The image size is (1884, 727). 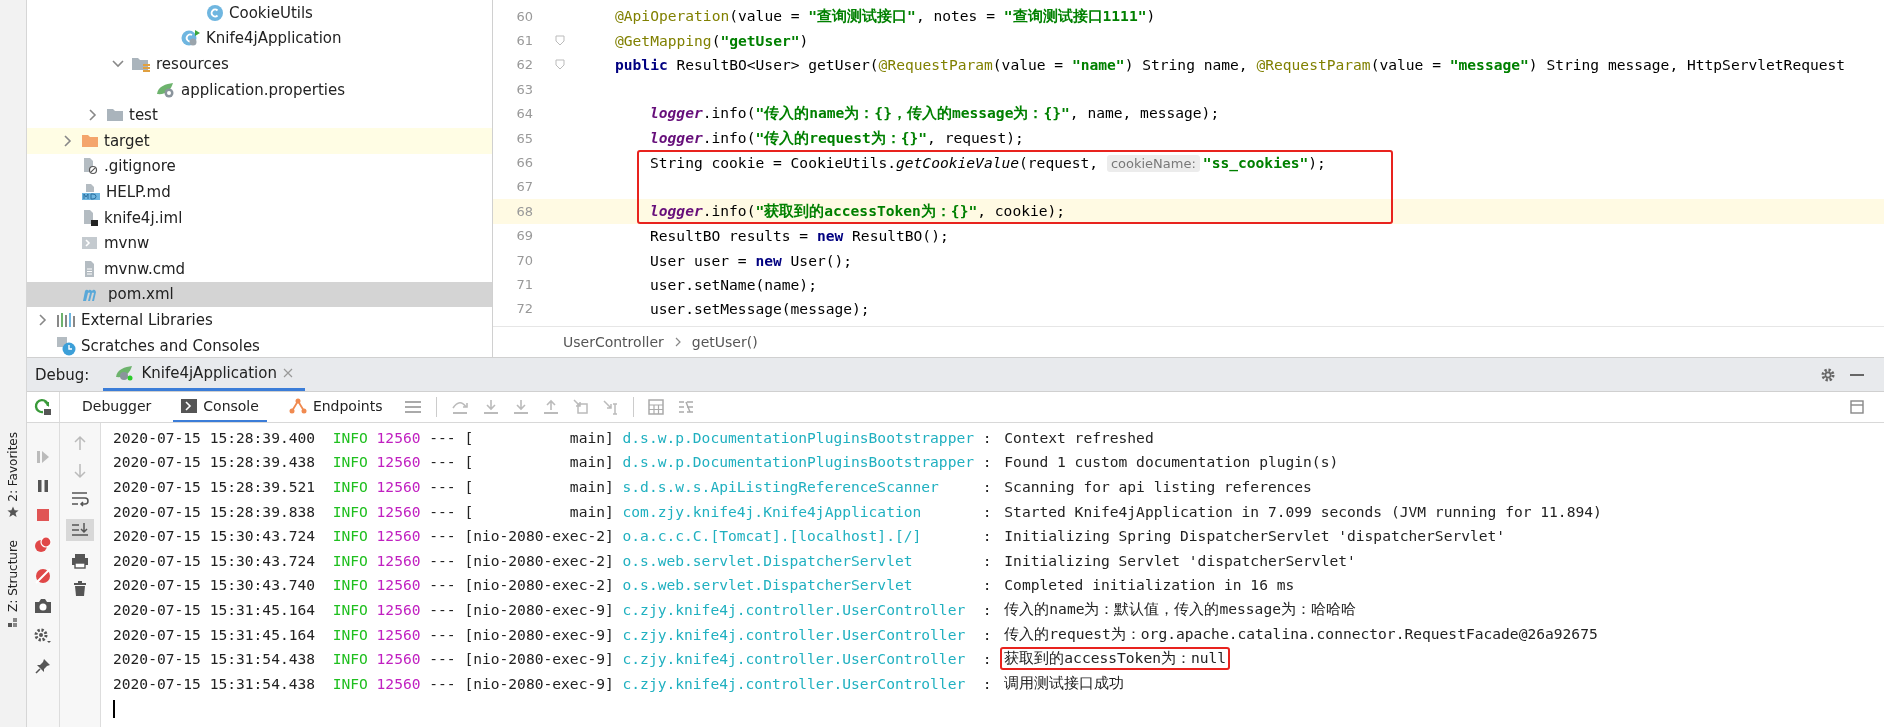 I want to click on rerun-icon, so click(x=43, y=407).